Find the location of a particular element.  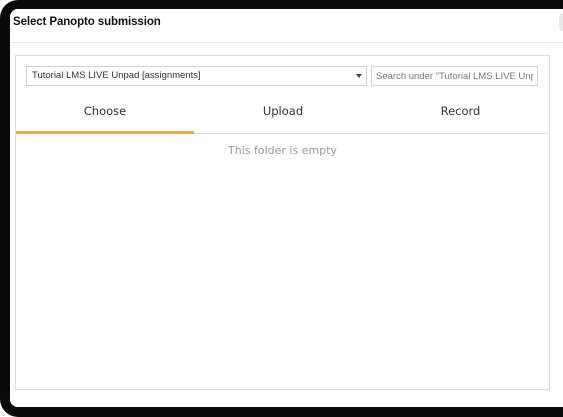

tab-bar: Choose Upload Record is located at coordinates (282, 115).